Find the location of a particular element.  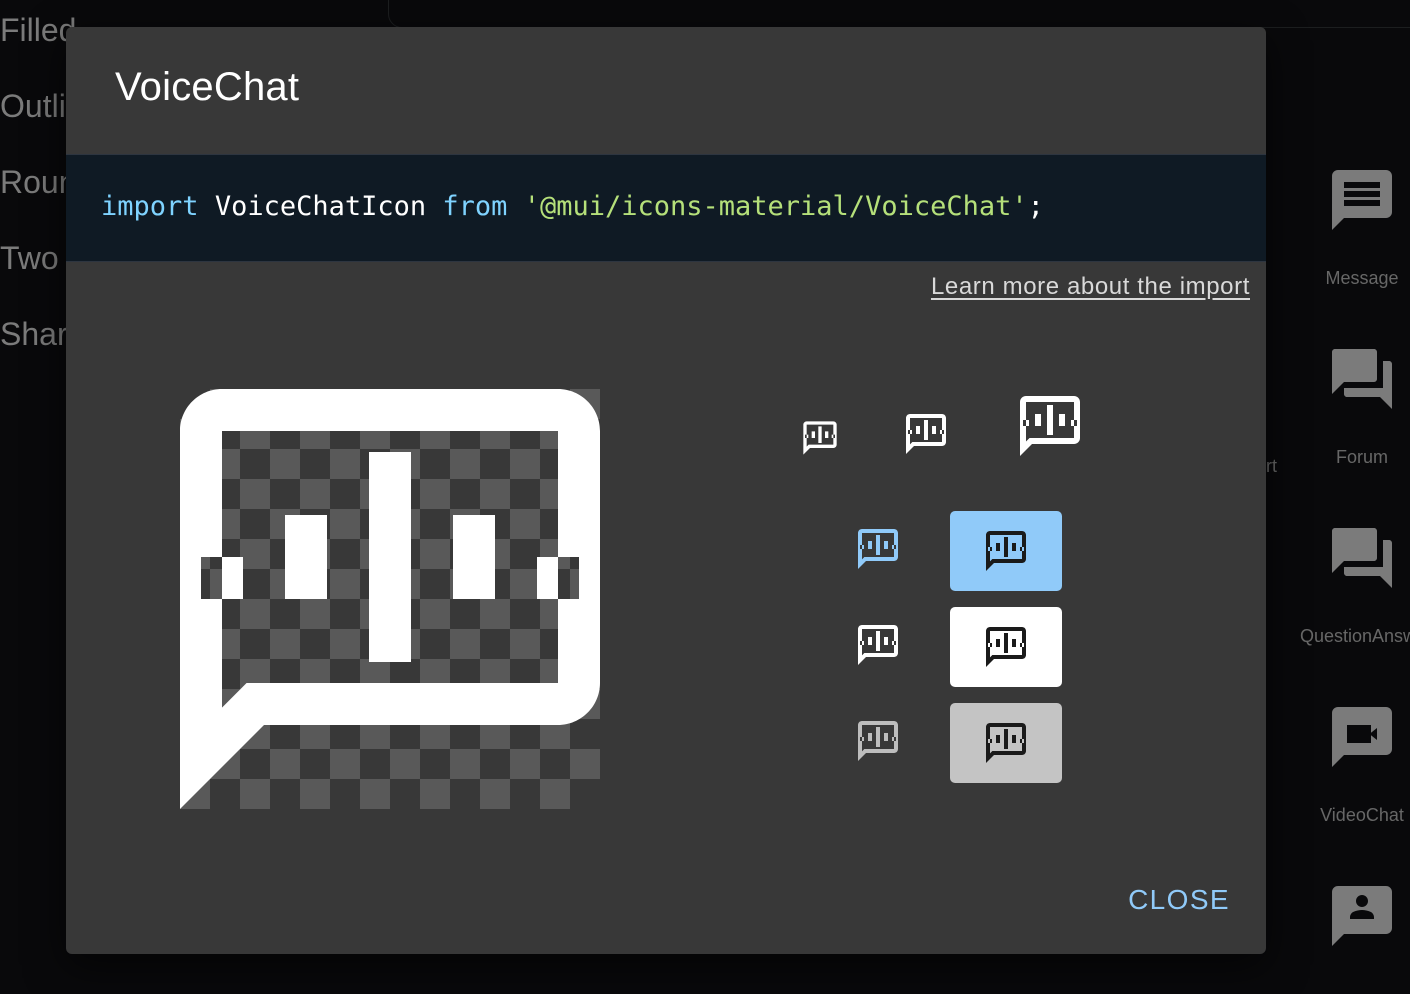

voice-chat-icon-grey is located at coordinates (878, 741).